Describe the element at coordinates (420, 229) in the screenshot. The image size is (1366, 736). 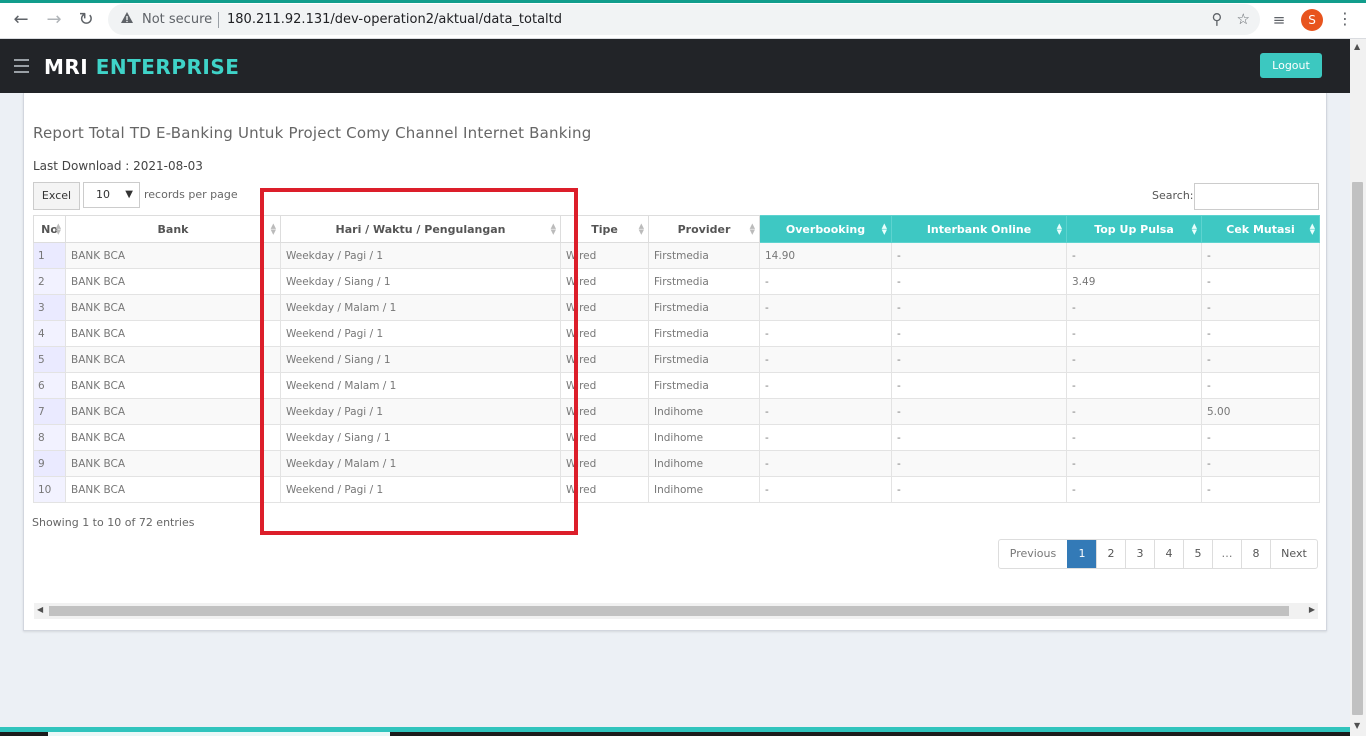
I see `column-header: Hari / Waktu / Pengulangan ▲ ▼` at that location.